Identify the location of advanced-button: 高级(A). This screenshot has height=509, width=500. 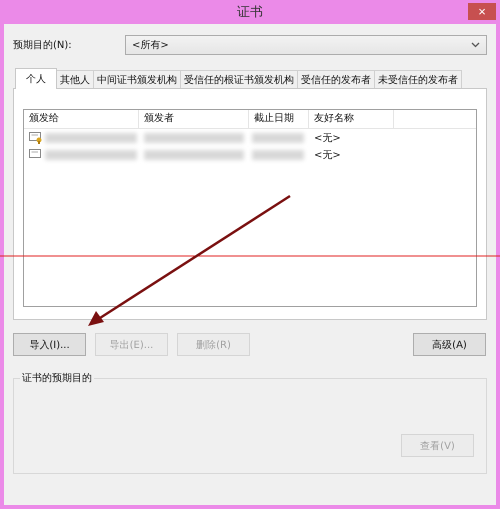
(449, 344).